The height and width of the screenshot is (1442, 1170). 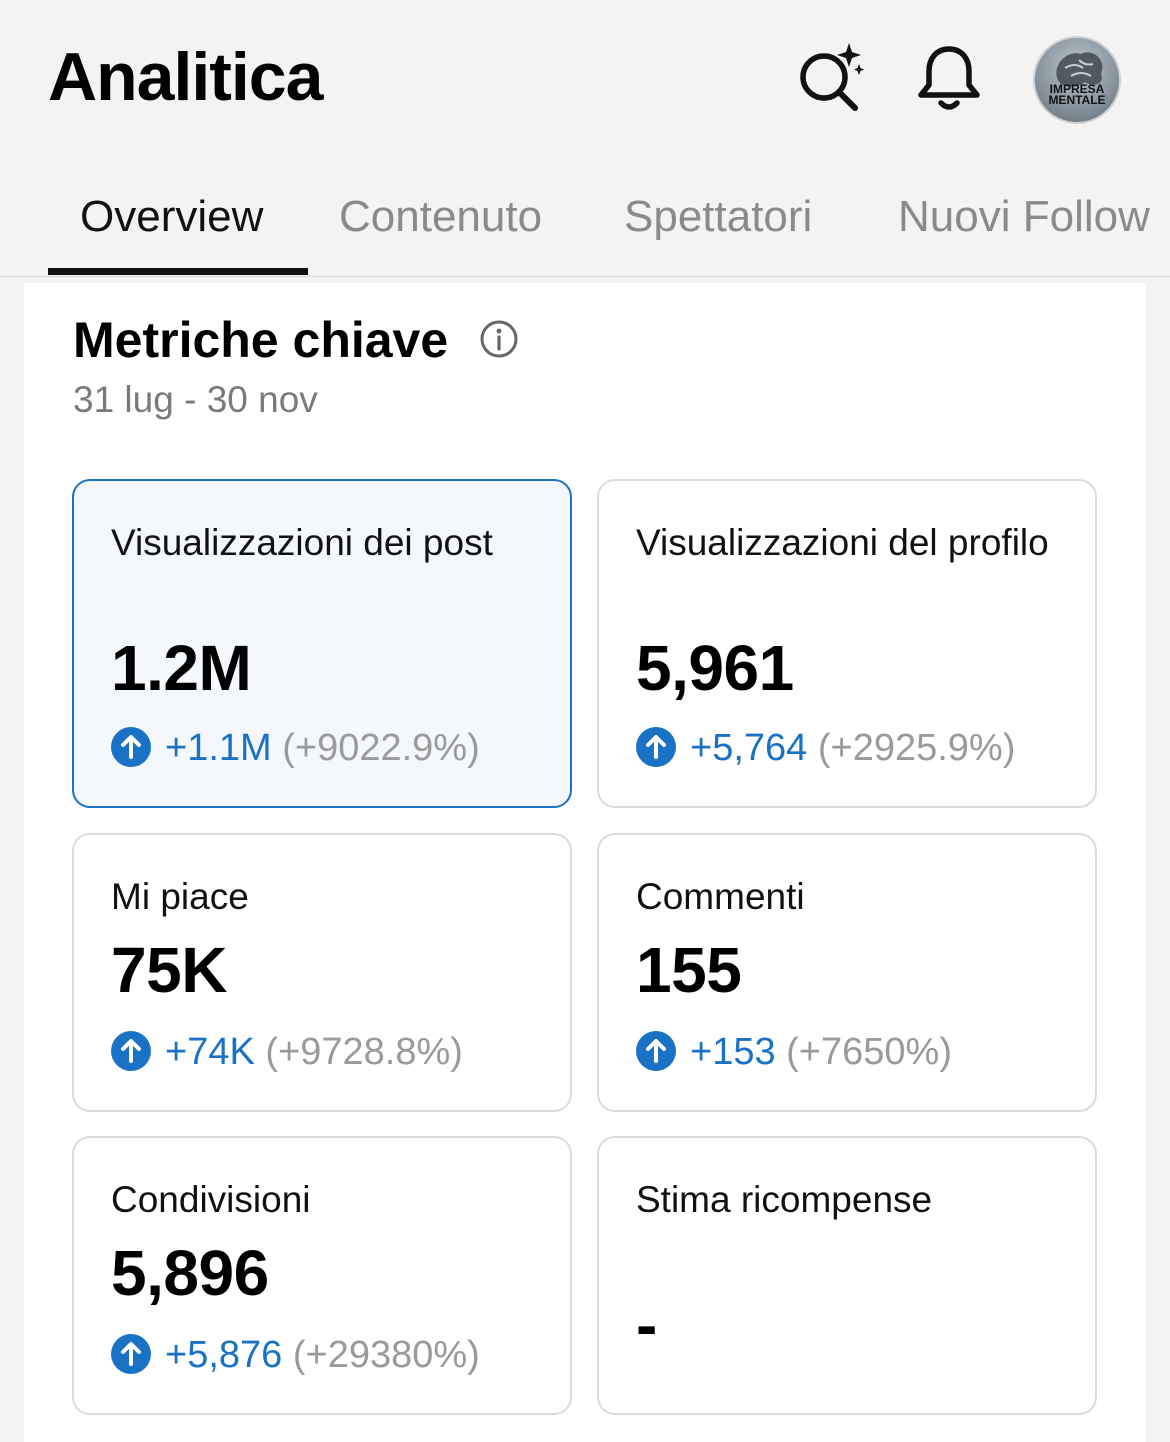 What do you see at coordinates (1077, 94) in the screenshot?
I see `avatar-logo-text: IMPRESA MENTALE` at bounding box center [1077, 94].